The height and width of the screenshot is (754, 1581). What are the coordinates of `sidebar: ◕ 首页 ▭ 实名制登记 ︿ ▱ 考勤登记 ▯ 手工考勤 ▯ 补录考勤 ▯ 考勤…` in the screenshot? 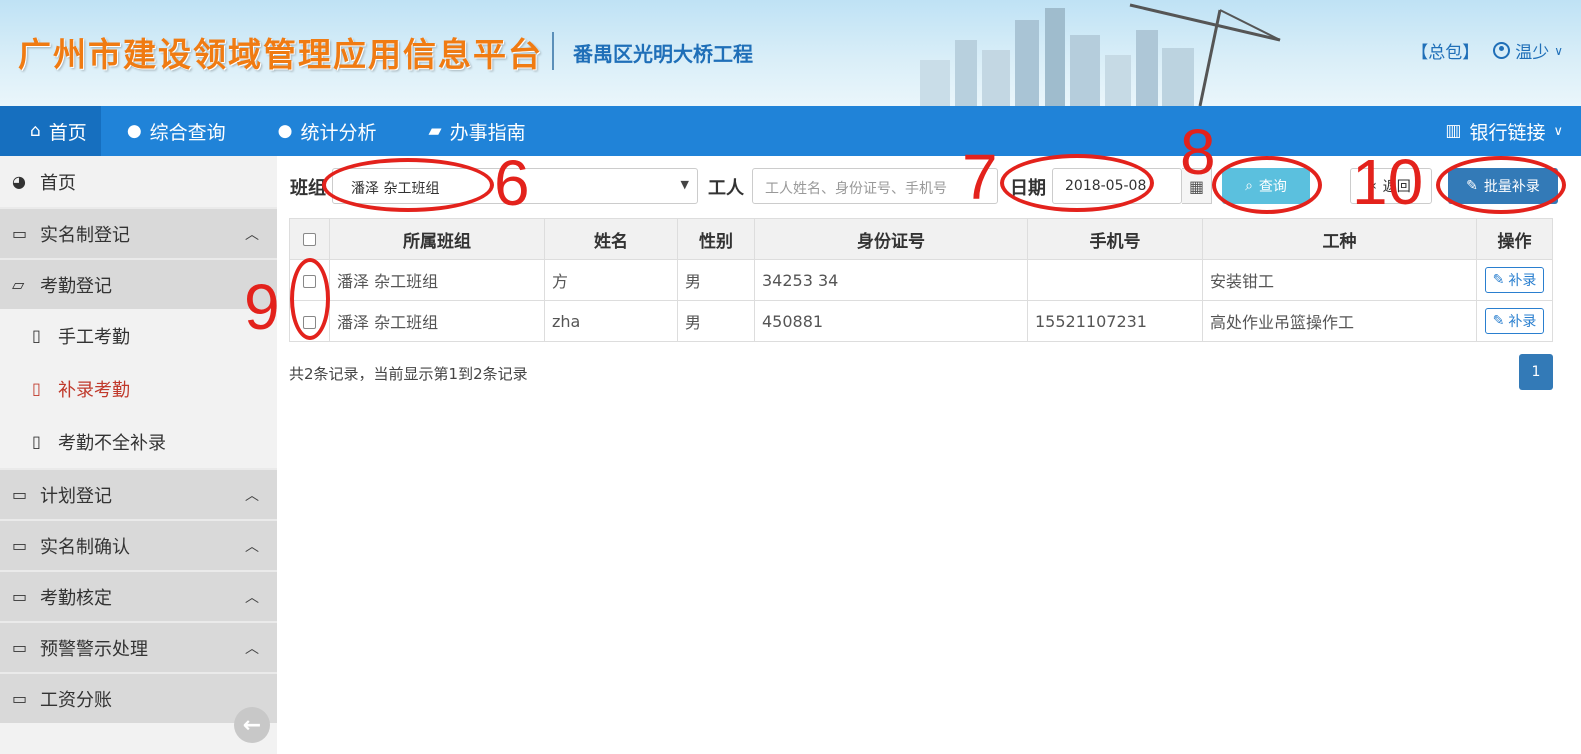 It's located at (138, 455).